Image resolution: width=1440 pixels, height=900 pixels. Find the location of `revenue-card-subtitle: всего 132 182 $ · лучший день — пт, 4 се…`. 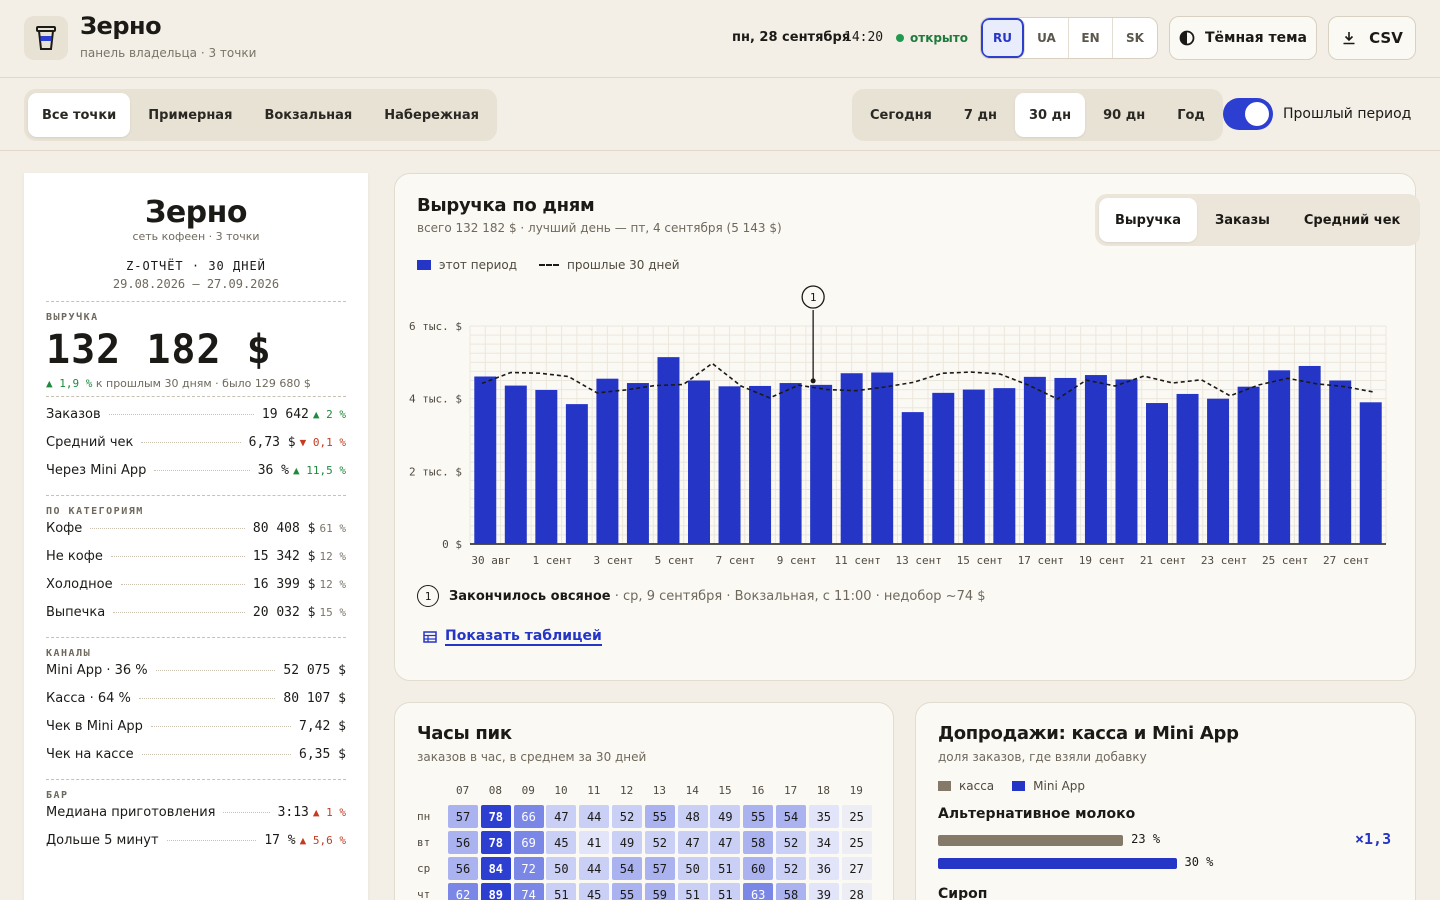

revenue-card-subtitle: всего 132 182 $ · лучший день — пт, 4 се… is located at coordinates (599, 228).